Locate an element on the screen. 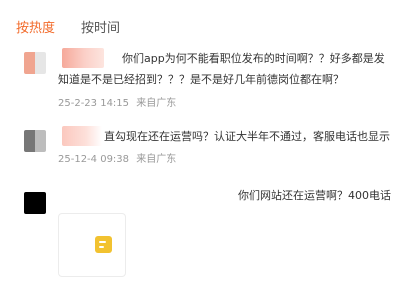  comment-text: 直勾现在还在运营吗？认证大半年不通过，客服电话也显示 is located at coordinates (247, 136).